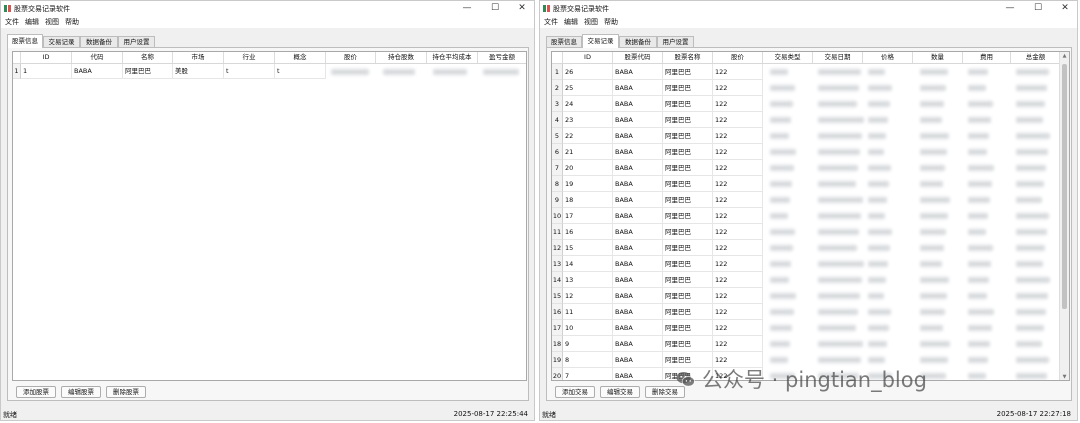 Image resolution: width=1080 pixels, height=423 pixels. I want to click on cell-id: 11, so click(588, 312).